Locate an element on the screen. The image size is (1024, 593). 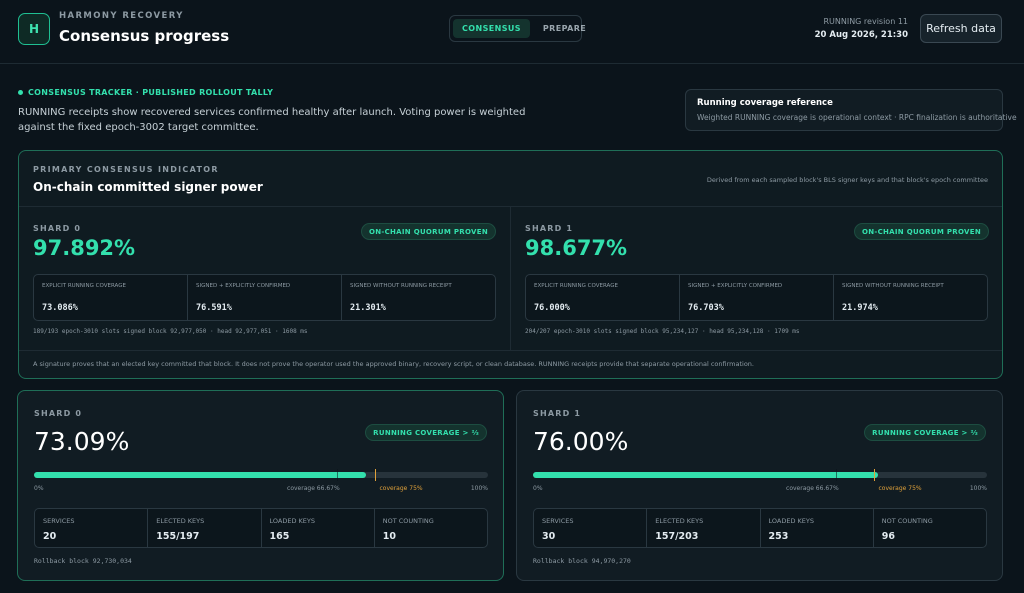
stat-cell: LOADED KEYS 253 is located at coordinates (817, 528).